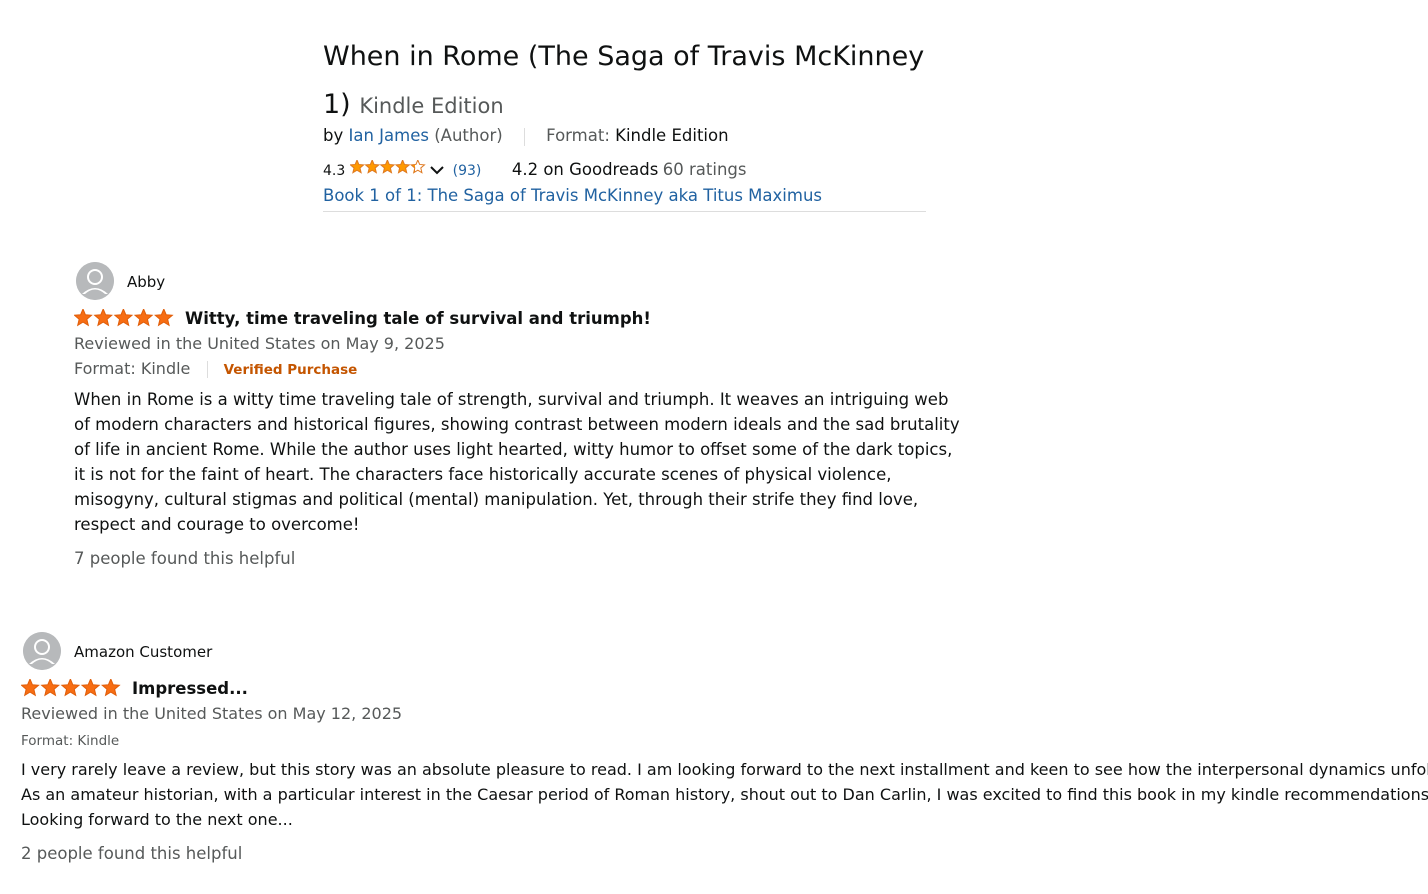 This screenshot has height=894, width=1428. I want to click on goodreads-count: 60 ratings, so click(704, 169).